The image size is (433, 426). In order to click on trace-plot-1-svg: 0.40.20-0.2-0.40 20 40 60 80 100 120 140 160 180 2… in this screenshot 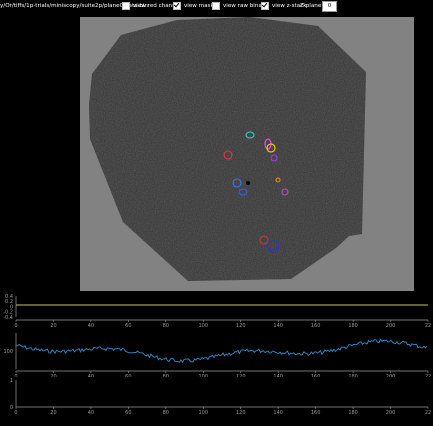, I will do `click(217, 311)`.